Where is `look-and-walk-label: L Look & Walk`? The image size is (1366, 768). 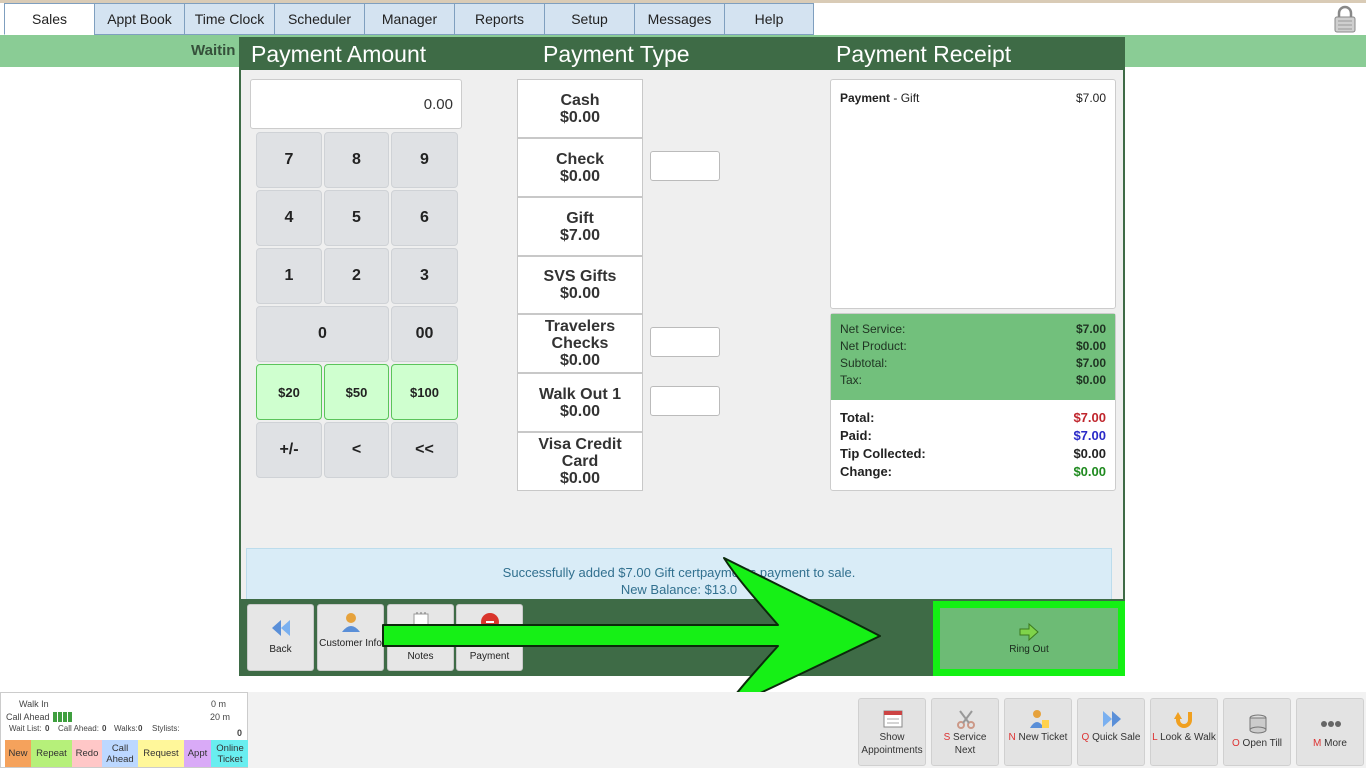 look-and-walk-label: L Look & Walk is located at coordinates (1184, 737).